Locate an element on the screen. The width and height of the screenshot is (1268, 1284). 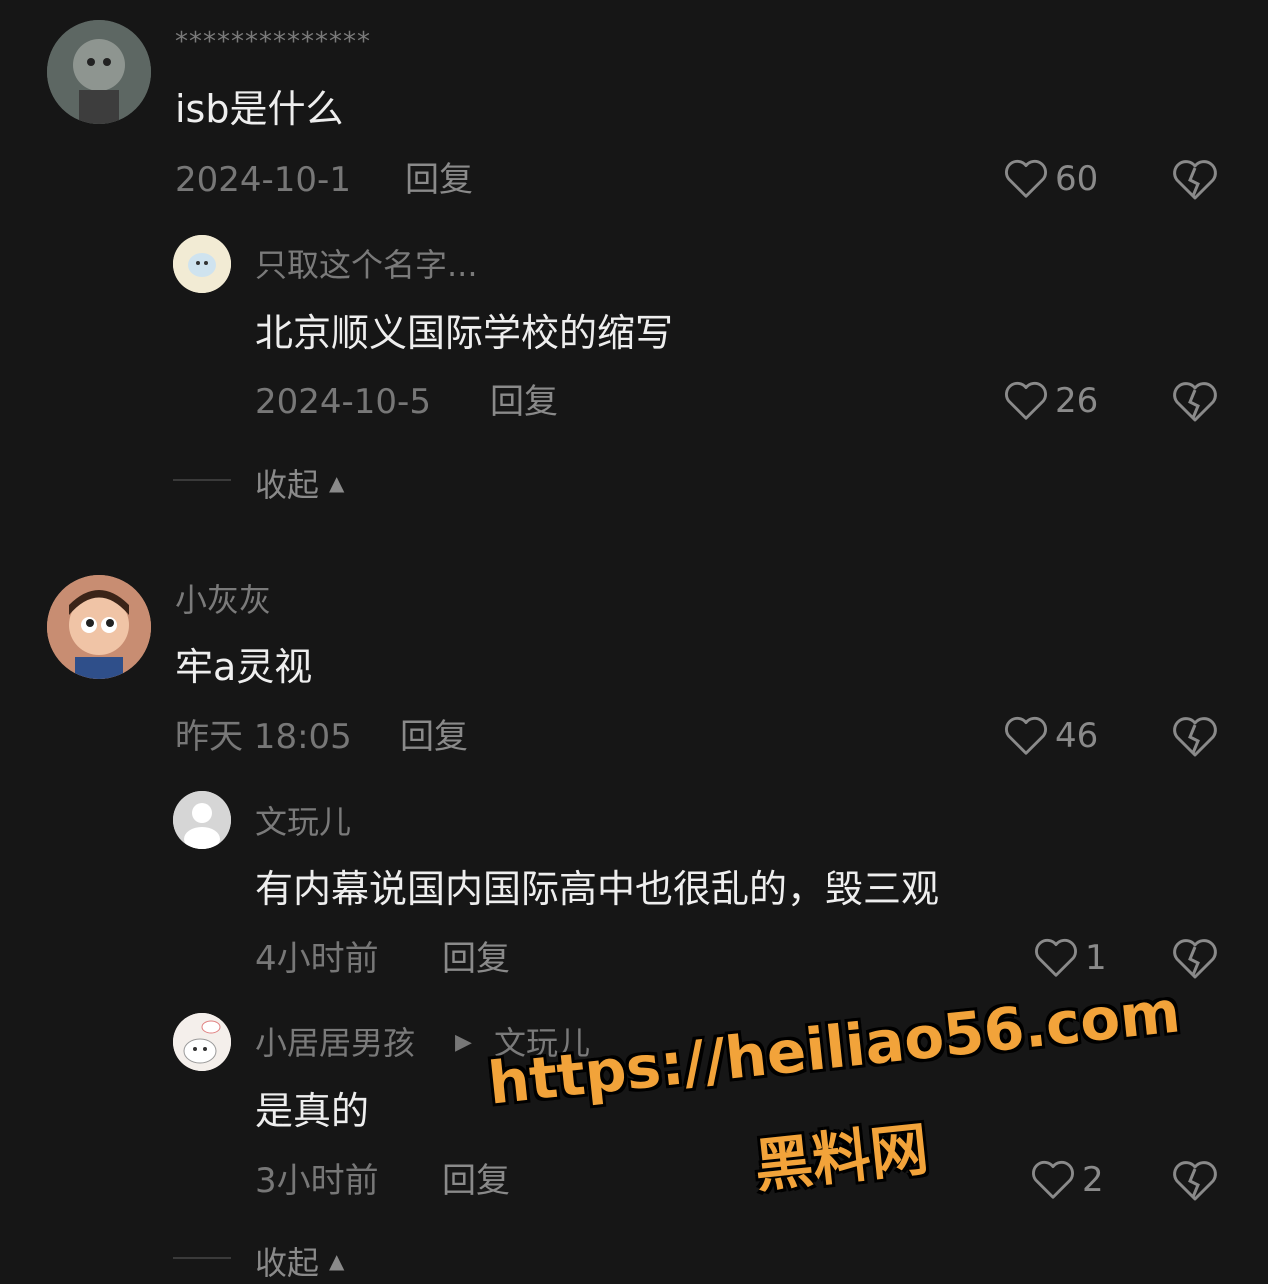
like-button: 1 is located at coordinates (1070, 958).